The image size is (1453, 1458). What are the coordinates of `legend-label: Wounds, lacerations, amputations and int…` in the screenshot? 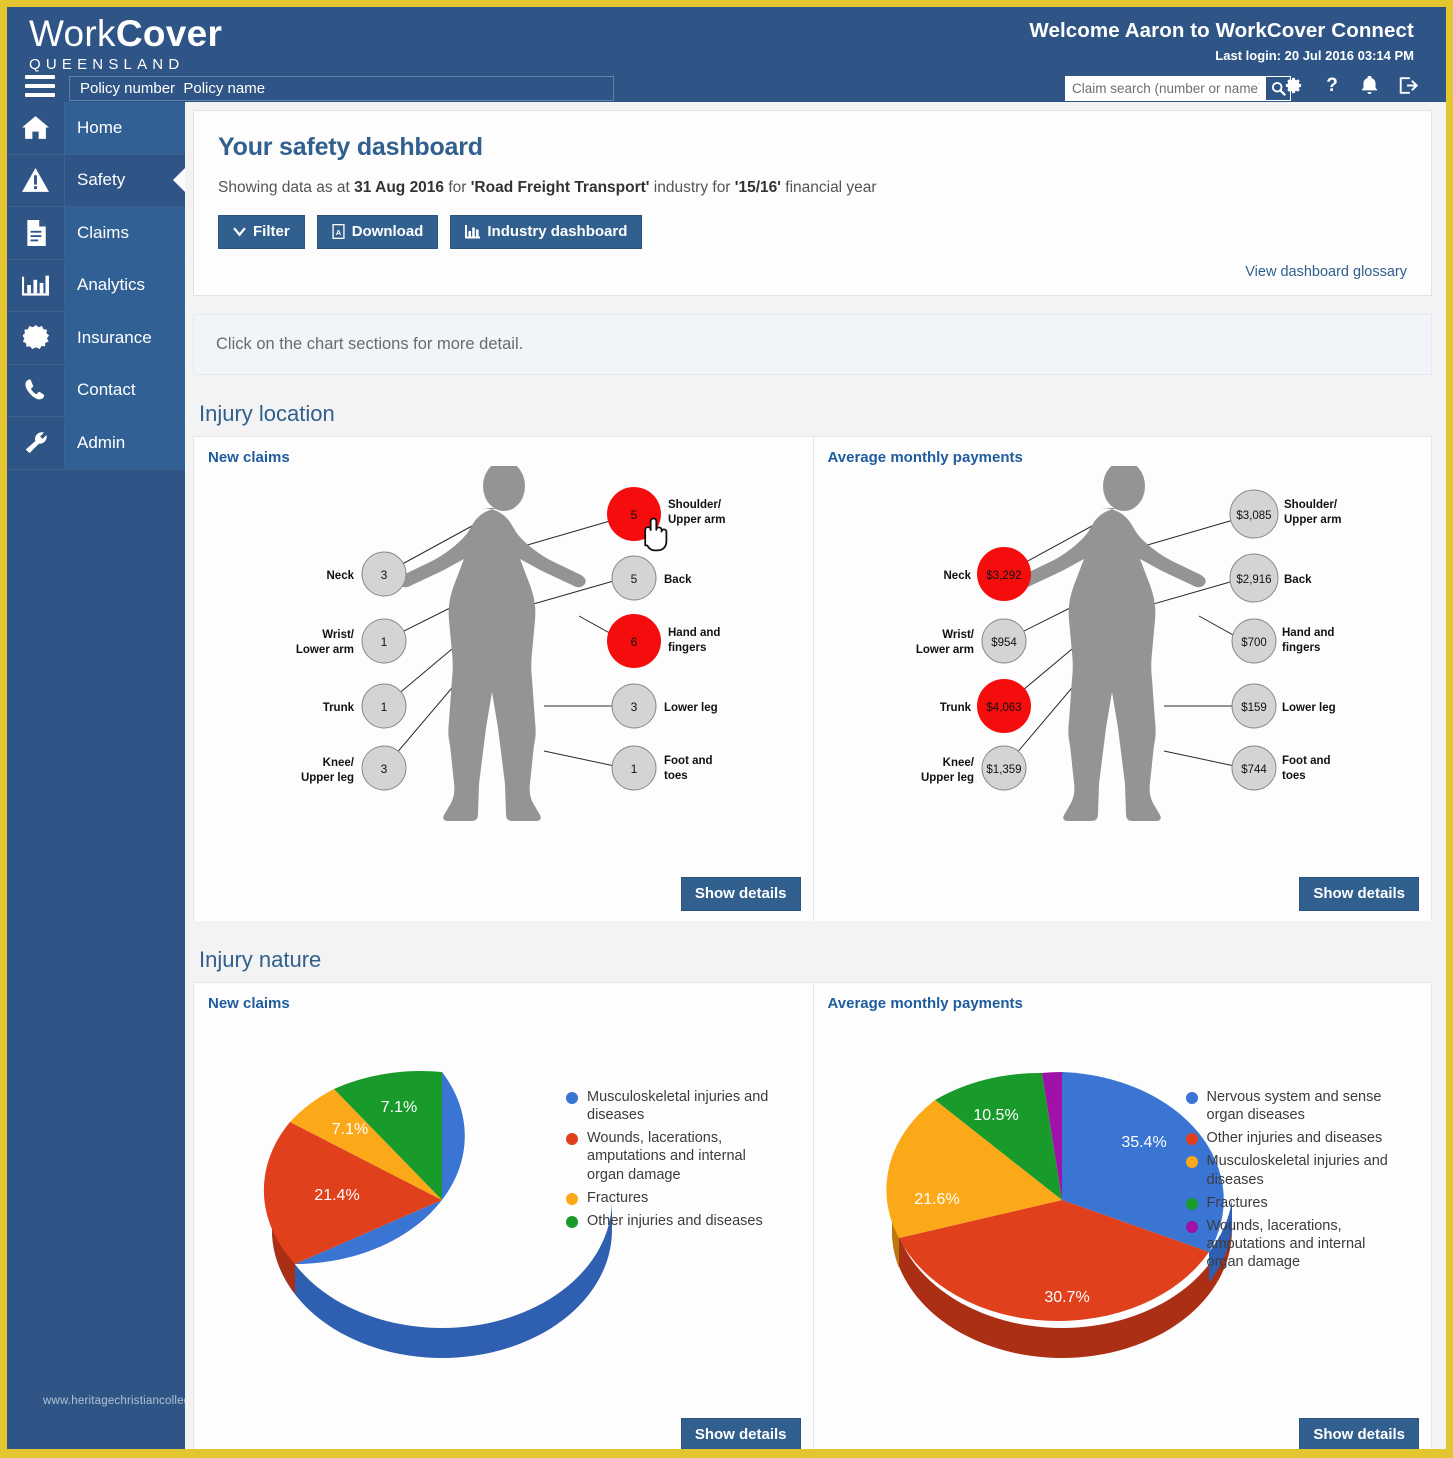 It's located at (666, 1156).